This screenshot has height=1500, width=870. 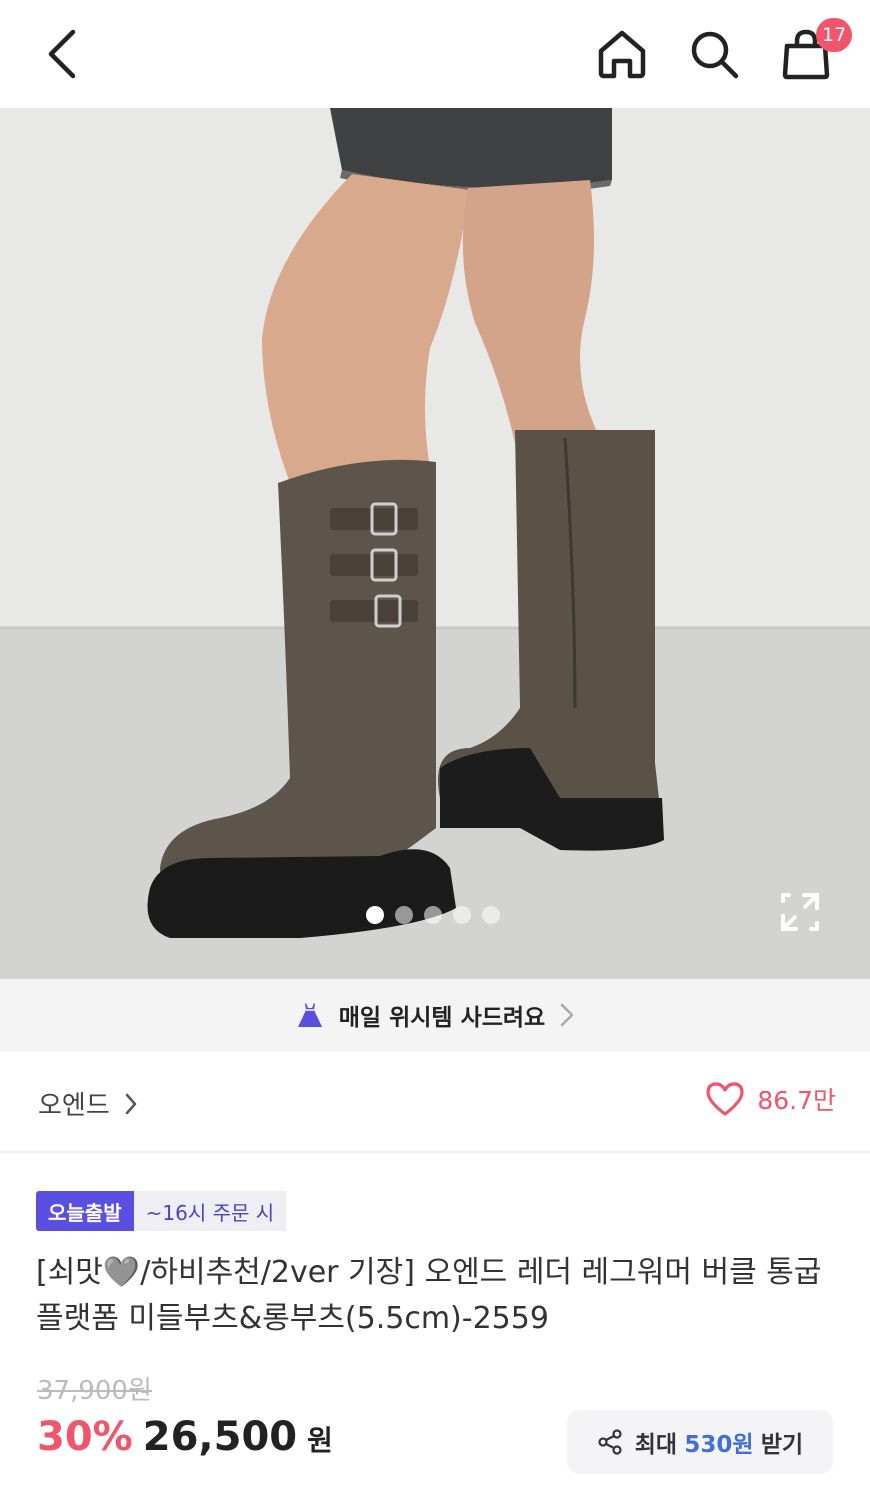 What do you see at coordinates (834, 35) in the screenshot?
I see `cart-count-badge: 17` at bounding box center [834, 35].